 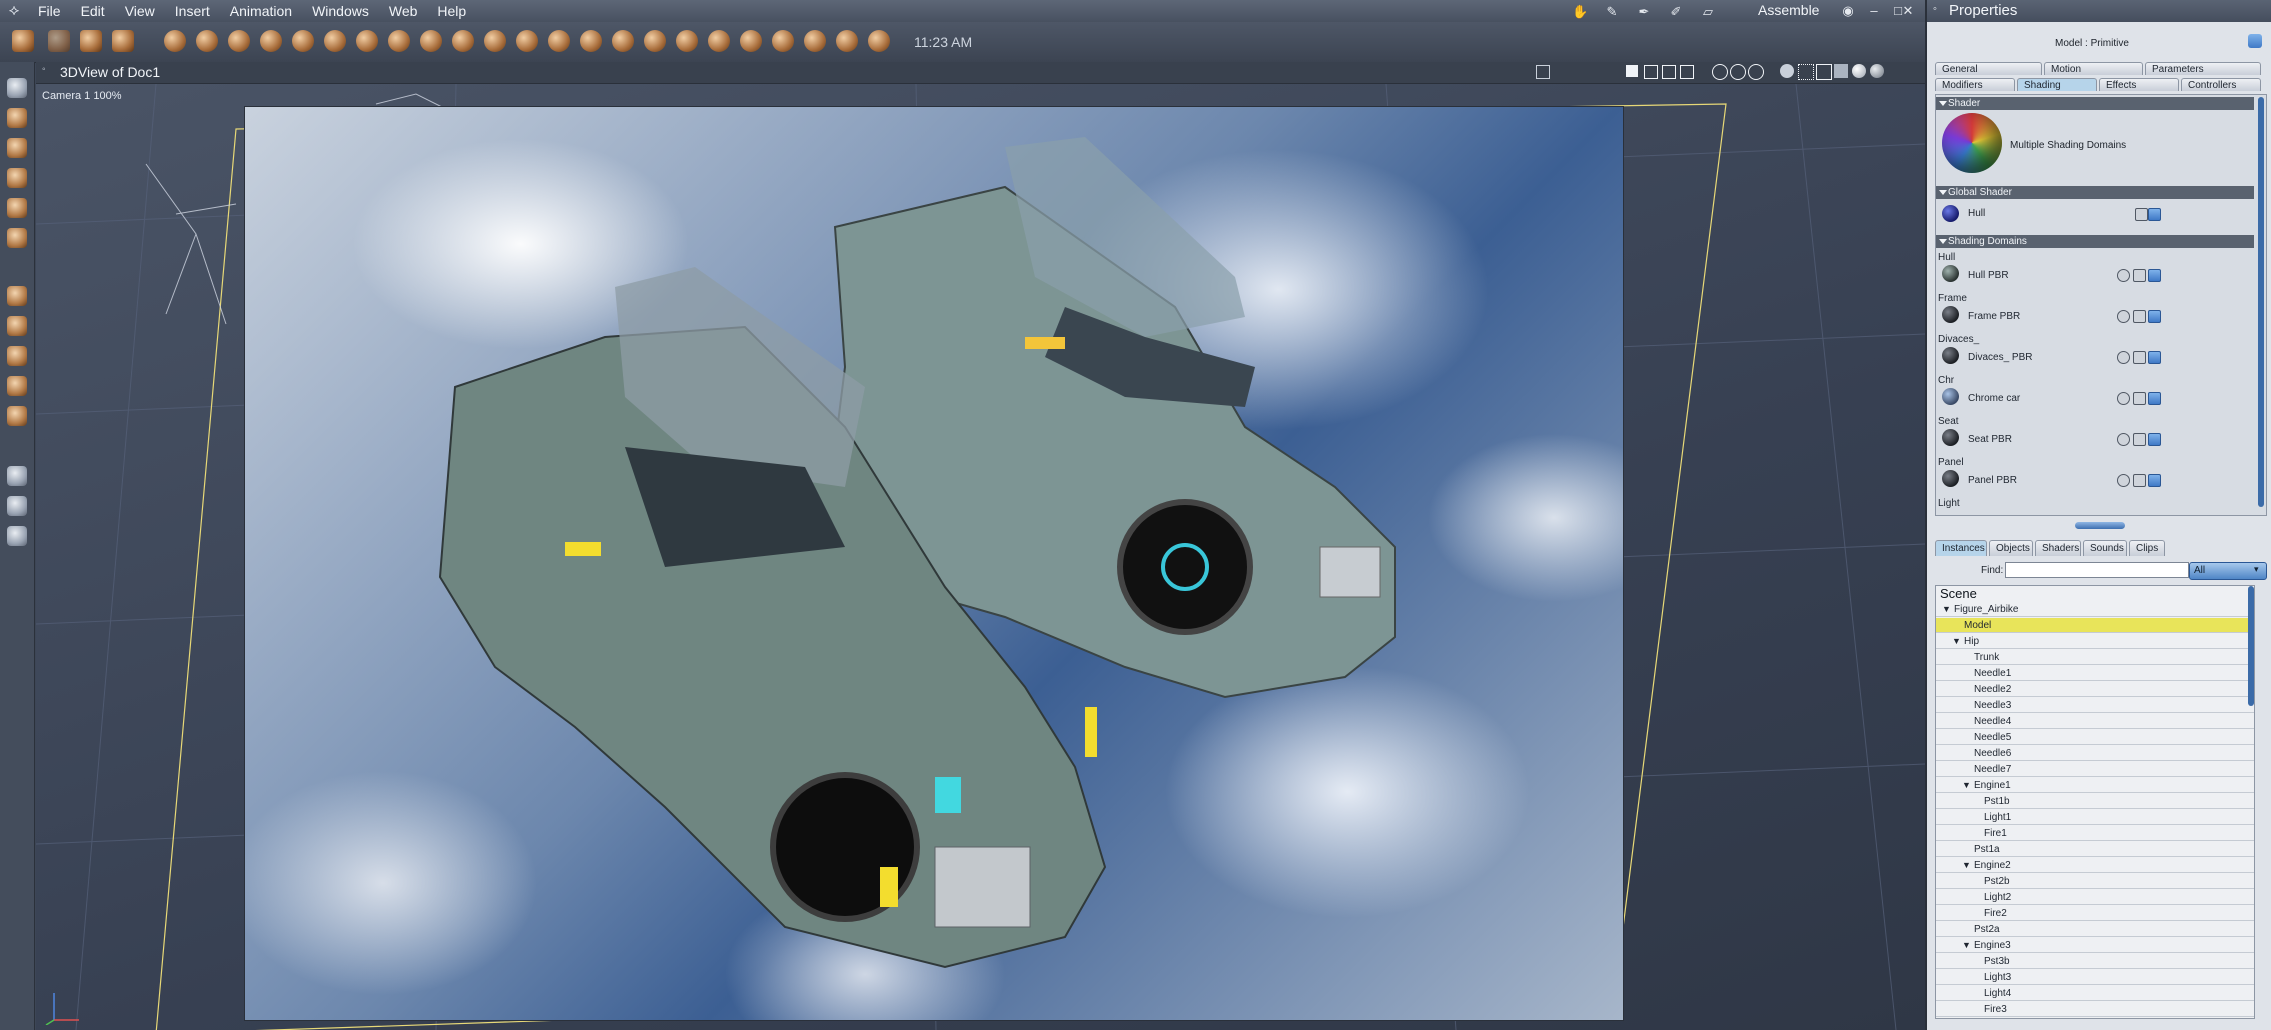 What do you see at coordinates (2093, 68) in the screenshot?
I see `tab-motion: Motion` at bounding box center [2093, 68].